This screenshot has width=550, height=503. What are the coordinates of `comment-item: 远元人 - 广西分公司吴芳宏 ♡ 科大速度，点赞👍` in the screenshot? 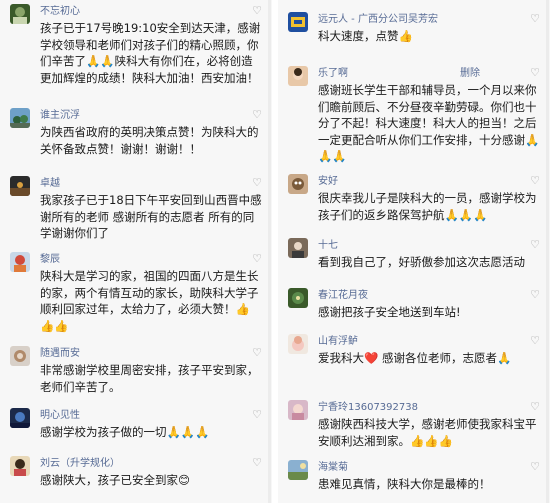 It's located at (414, 30).